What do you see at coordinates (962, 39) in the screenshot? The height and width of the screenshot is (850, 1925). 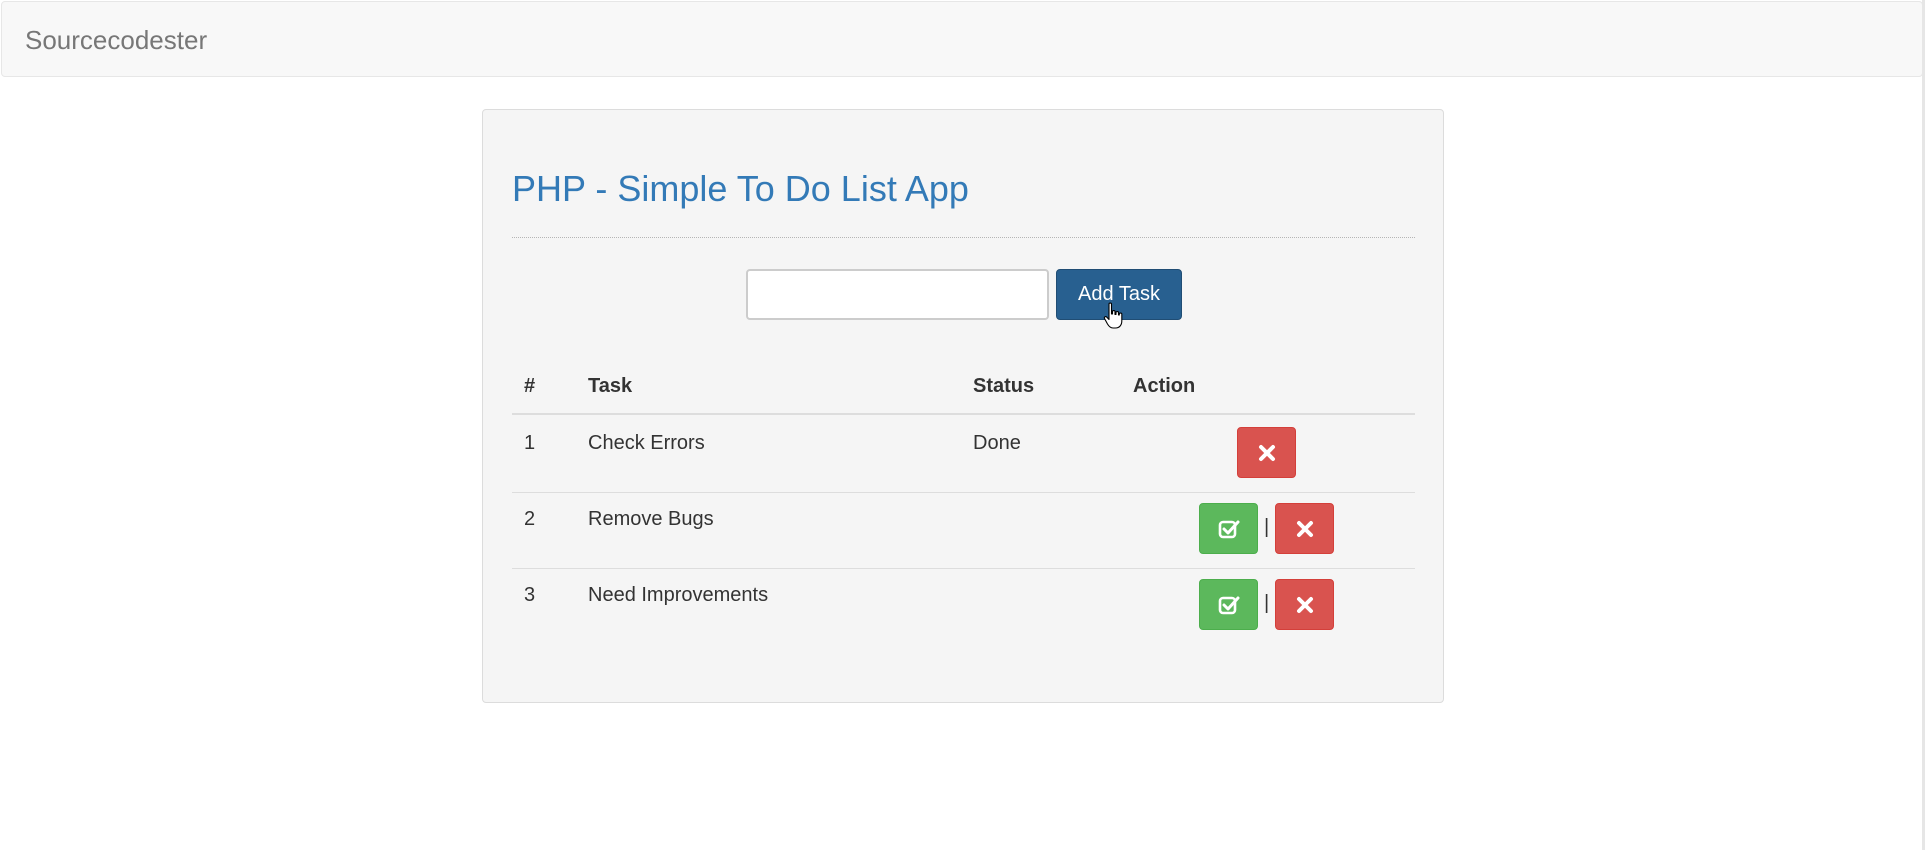 I see `navbar: Sourcecodester` at bounding box center [962, 39].